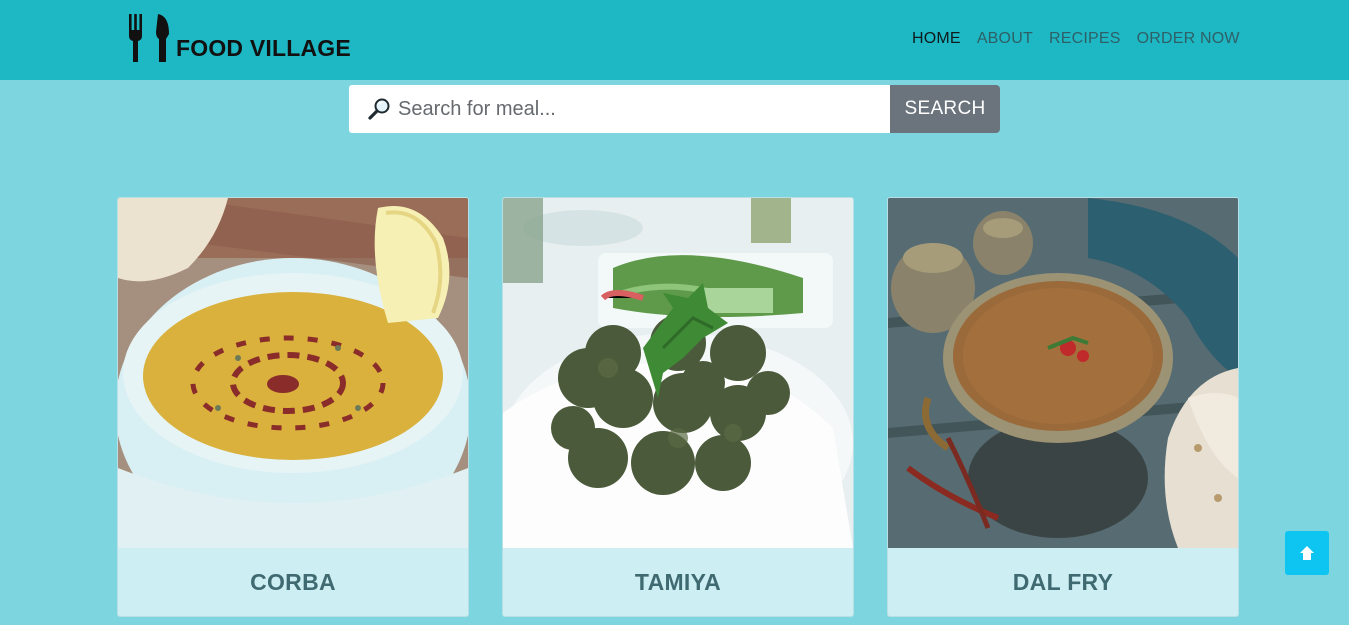 The width and height of the screenshot is (1349, 625). I want to click on brand-name: FOOD VILLAGE, so click(263, 48).